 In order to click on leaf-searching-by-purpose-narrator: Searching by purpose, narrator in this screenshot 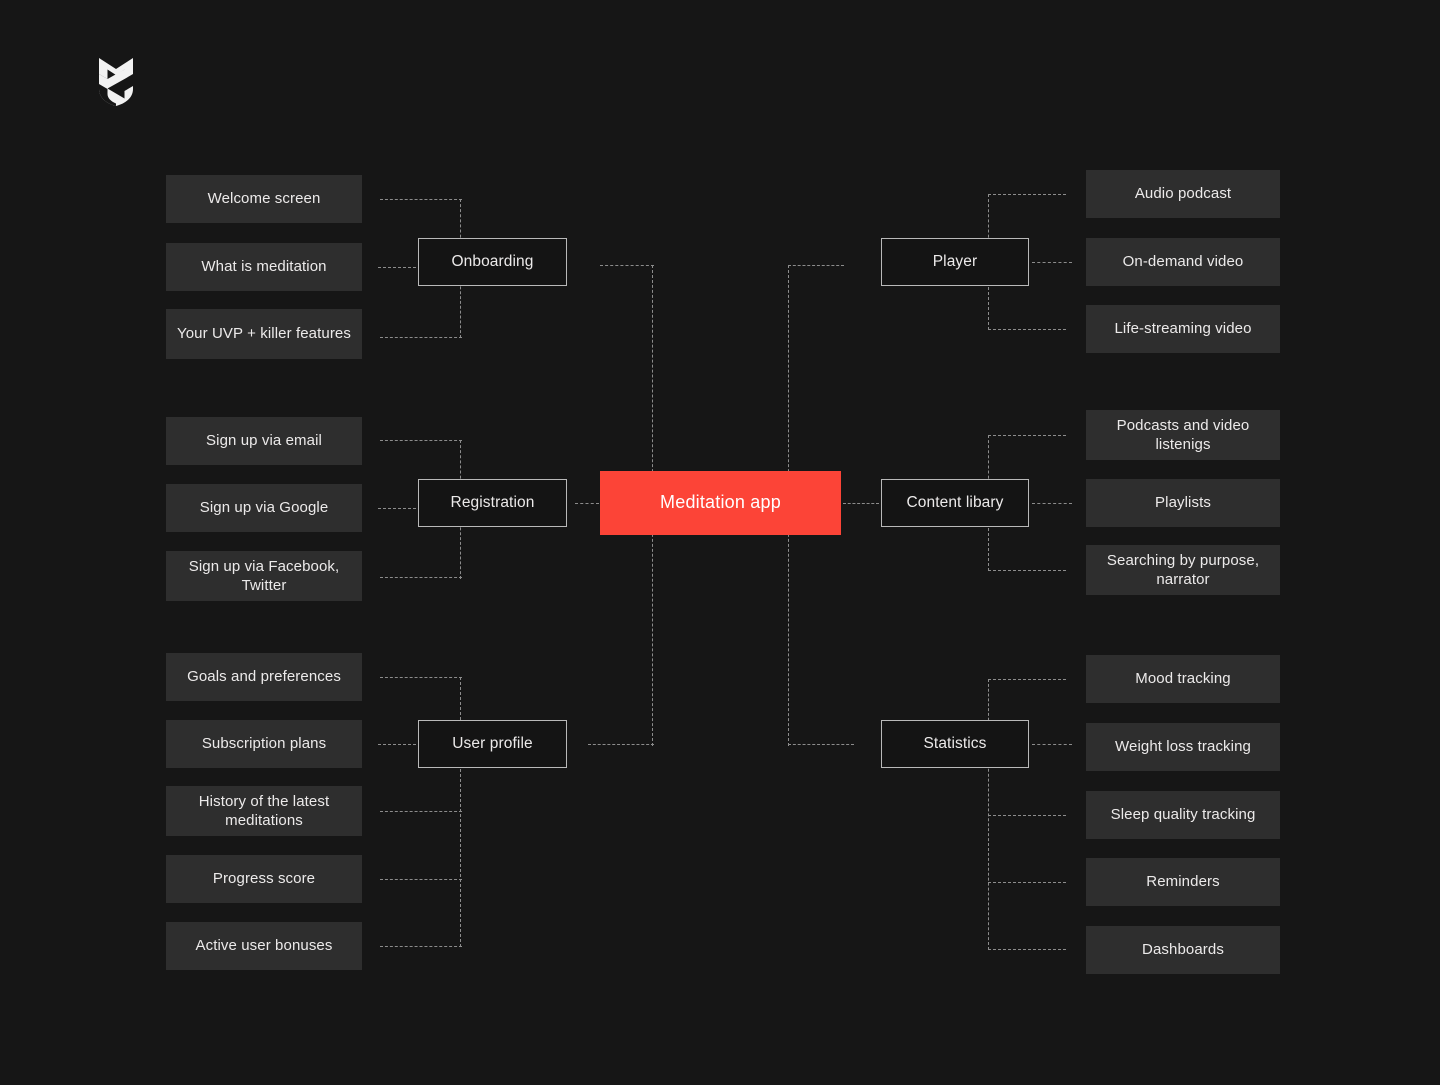, I will do `click(1183, 570)`.